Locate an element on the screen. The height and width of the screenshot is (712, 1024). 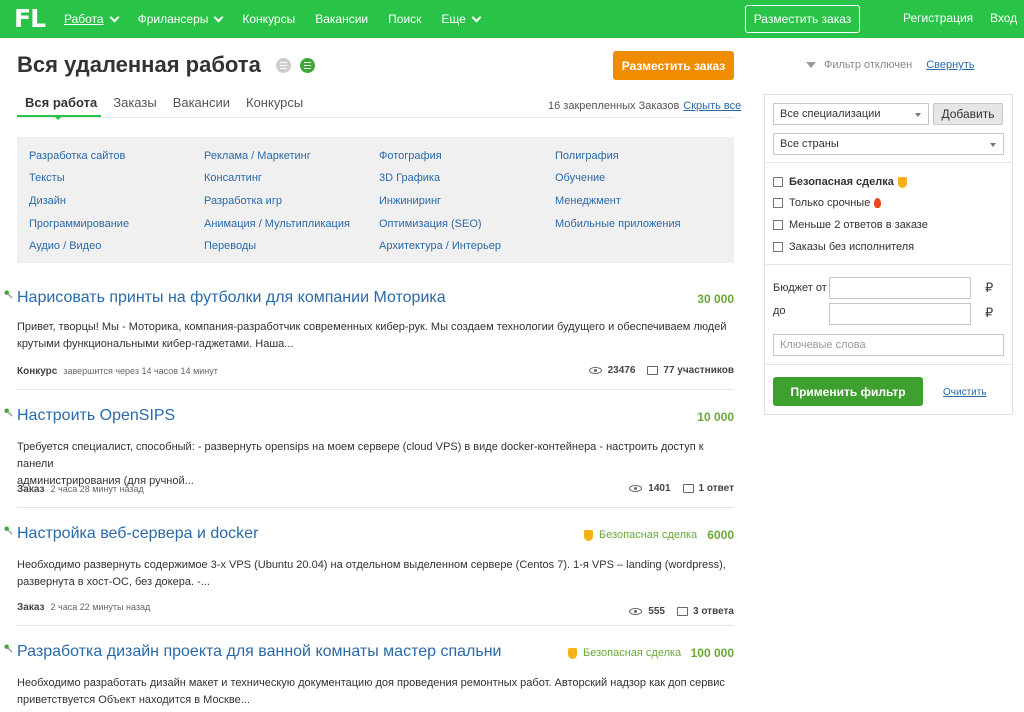
budget-from-label: Бюджет от is located at coordinates (800, 288).